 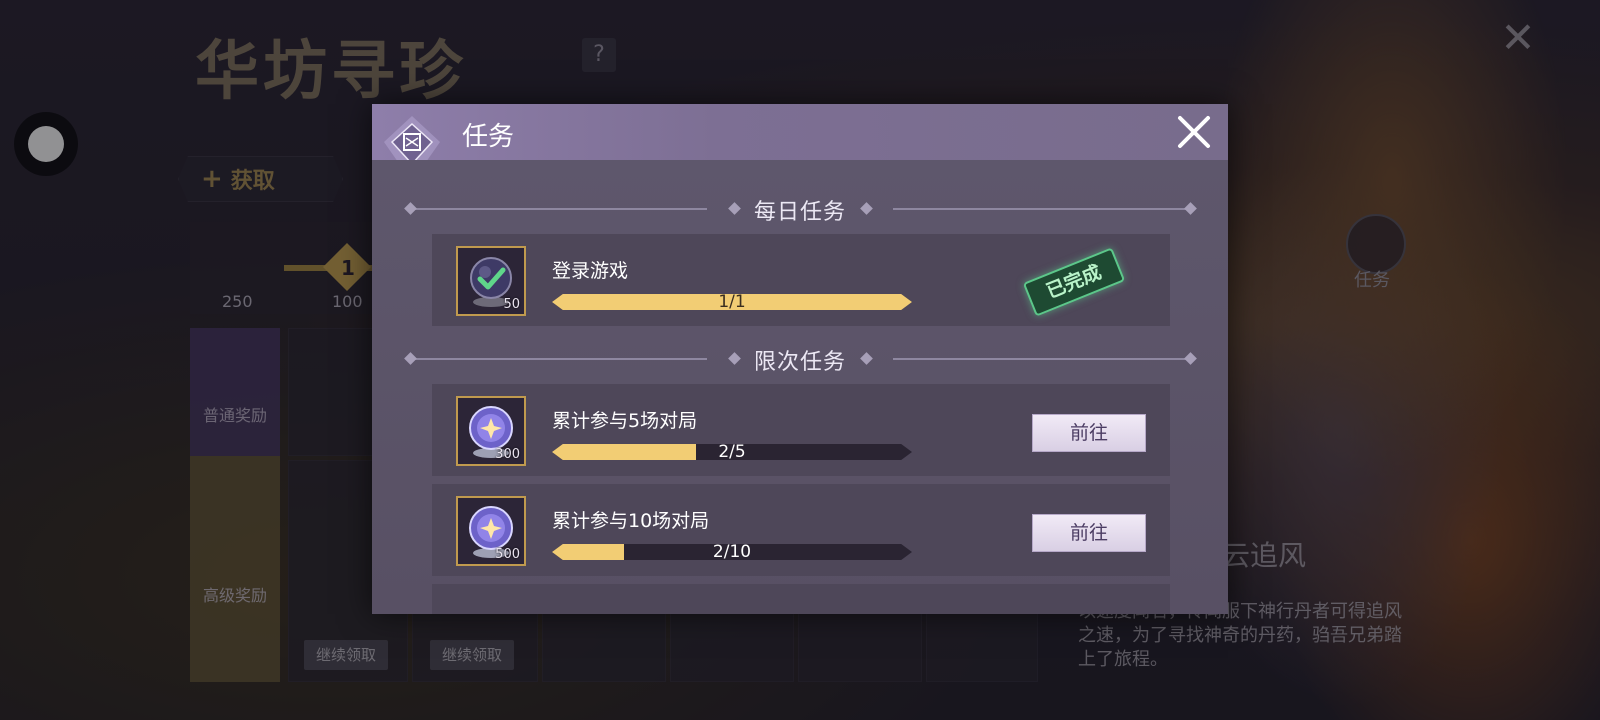 What do you see at coordinates (631, 521) in the screenshot?
I see `task-name: 累计参与10场对局` at bounding box center [631, 521].